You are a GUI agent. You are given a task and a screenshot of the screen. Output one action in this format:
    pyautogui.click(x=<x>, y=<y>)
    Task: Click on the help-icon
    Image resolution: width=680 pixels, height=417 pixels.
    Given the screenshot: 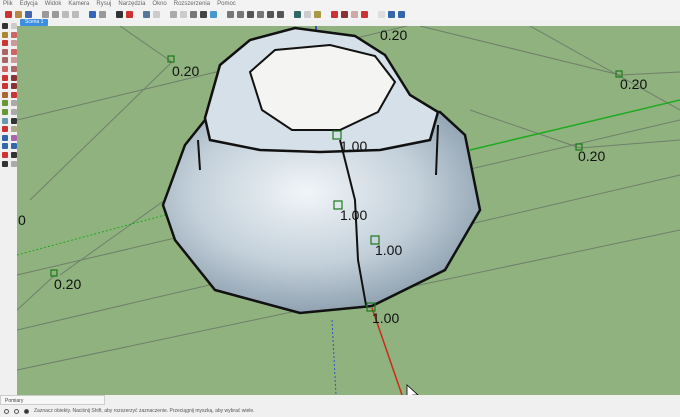 What is the action you would take?
    pyautogui.click(x=6, y=411)
    